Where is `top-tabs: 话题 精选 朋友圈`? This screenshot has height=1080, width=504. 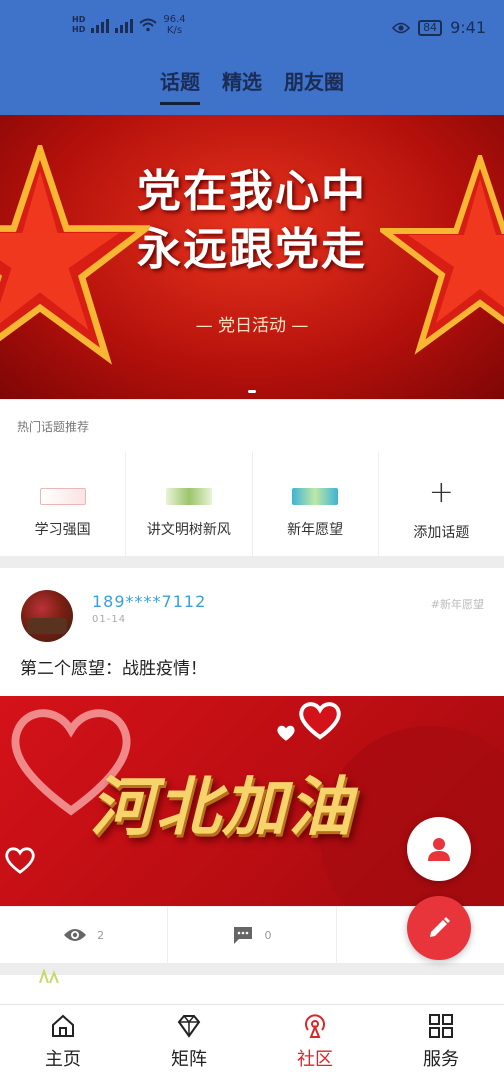 top-tabs: 话题 精选 朋友圈 is located at coordinates (252, 85).